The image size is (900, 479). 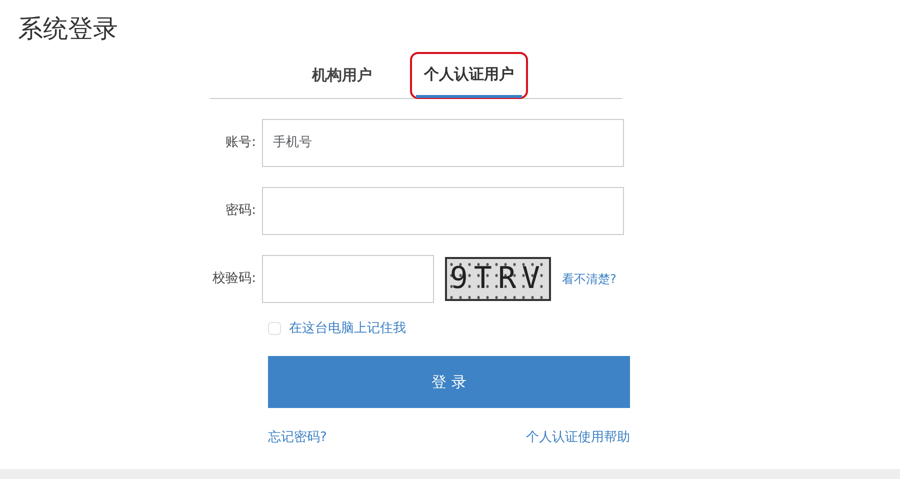 I want to click on tab: 个人认证用户, so click(x=469, y=76).